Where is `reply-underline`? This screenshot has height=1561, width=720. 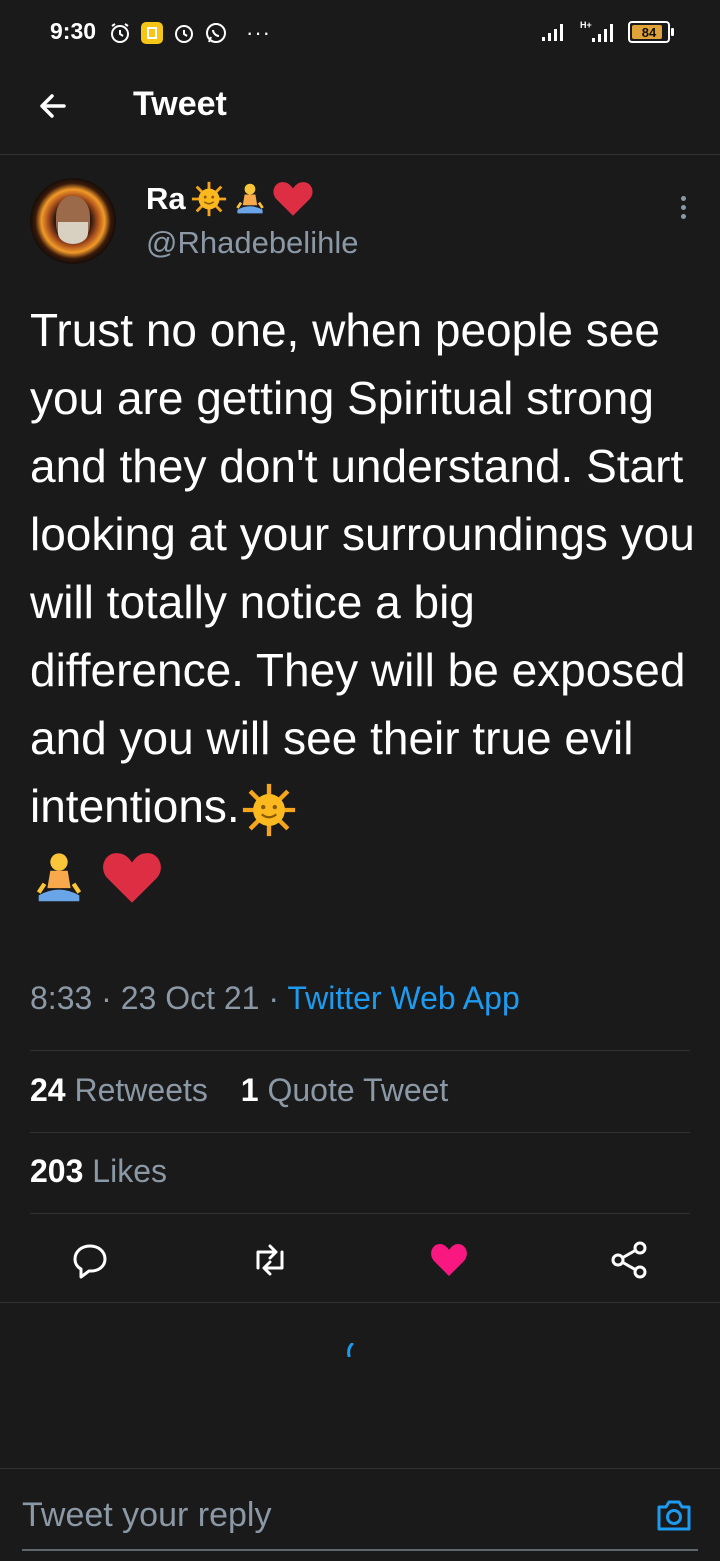
reply-underline is located at coordinates (360, 1550).